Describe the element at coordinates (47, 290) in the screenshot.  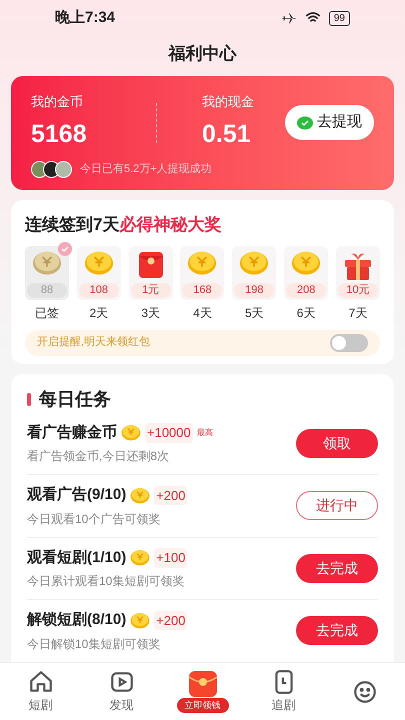
I see `reward-amount: 88` at that location.